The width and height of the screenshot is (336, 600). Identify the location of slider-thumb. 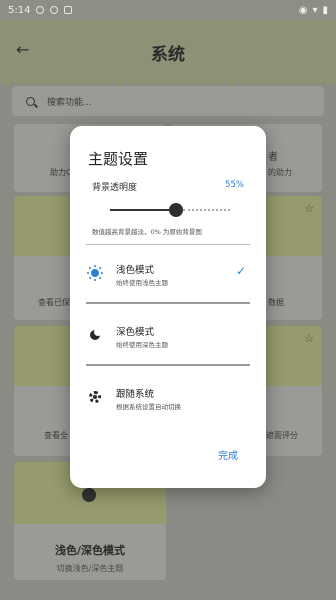
(176, 210).